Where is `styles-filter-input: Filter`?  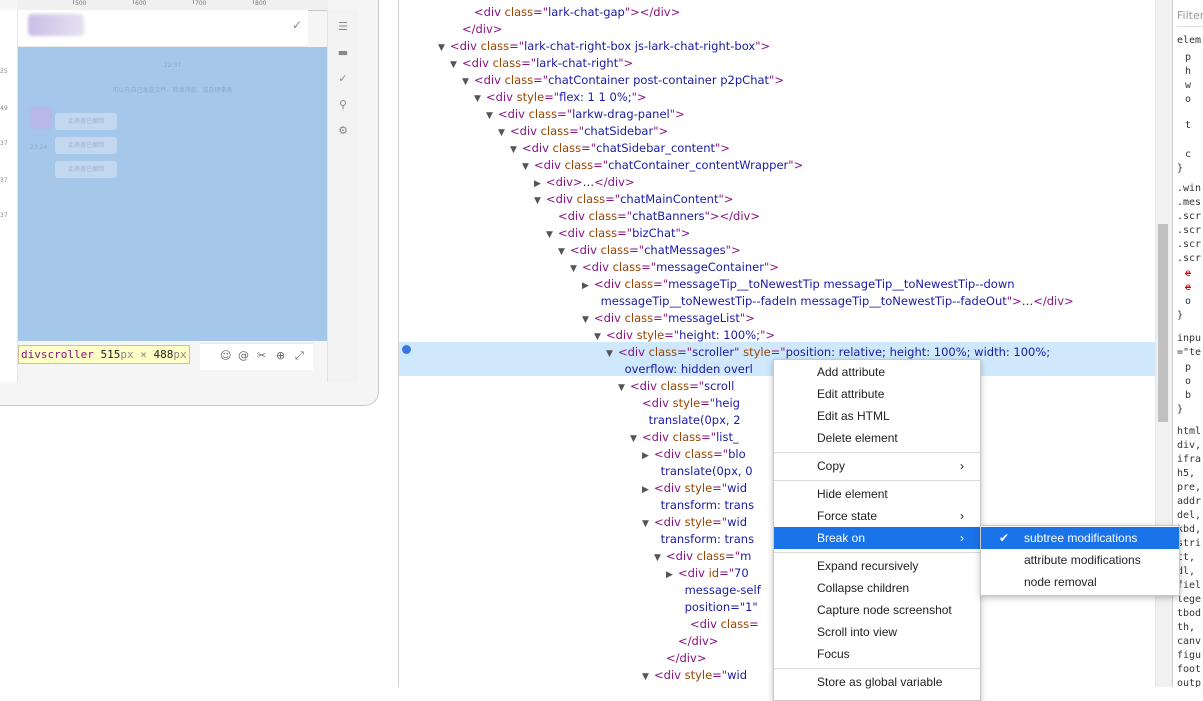
styles-filter-input: Filter is located at coordinates (1190, 16).